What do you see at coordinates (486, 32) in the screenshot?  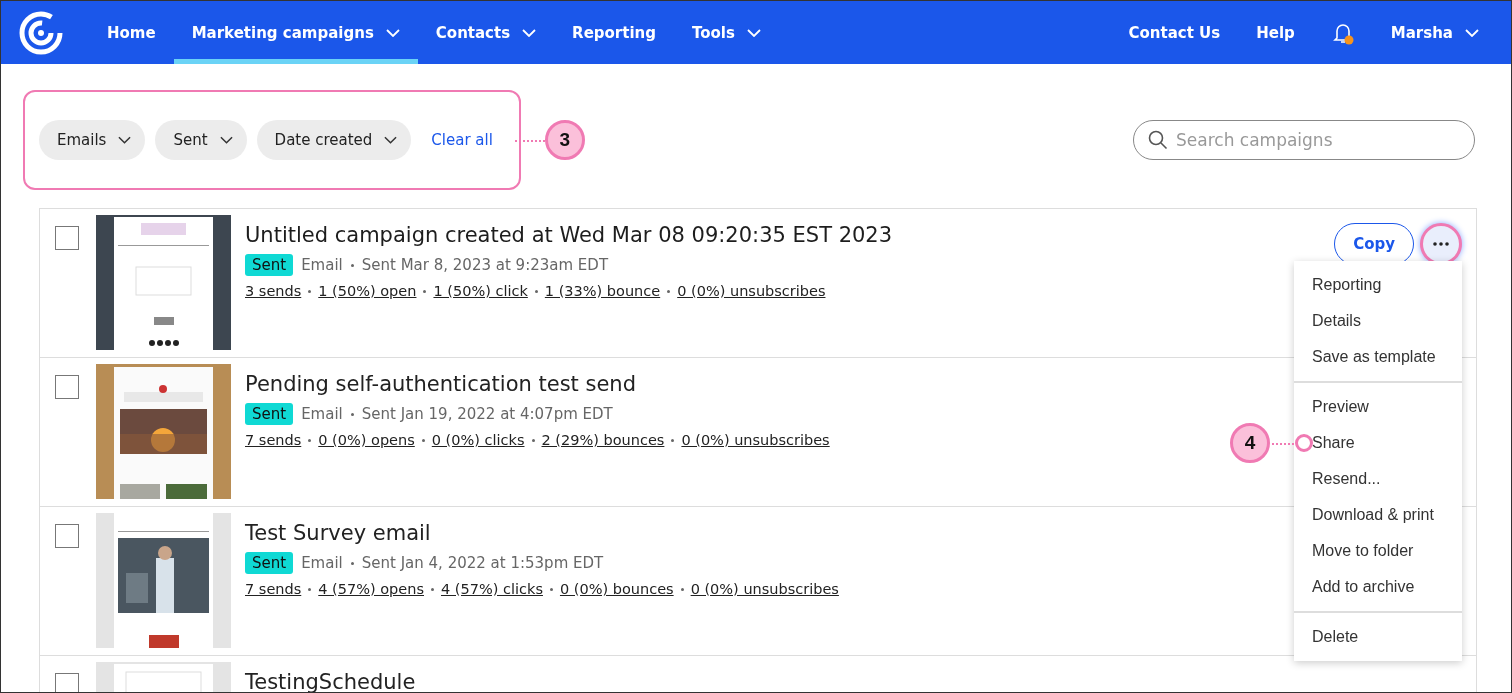 I see `nav-tab: Contacts` at bounding box center [486, 32].